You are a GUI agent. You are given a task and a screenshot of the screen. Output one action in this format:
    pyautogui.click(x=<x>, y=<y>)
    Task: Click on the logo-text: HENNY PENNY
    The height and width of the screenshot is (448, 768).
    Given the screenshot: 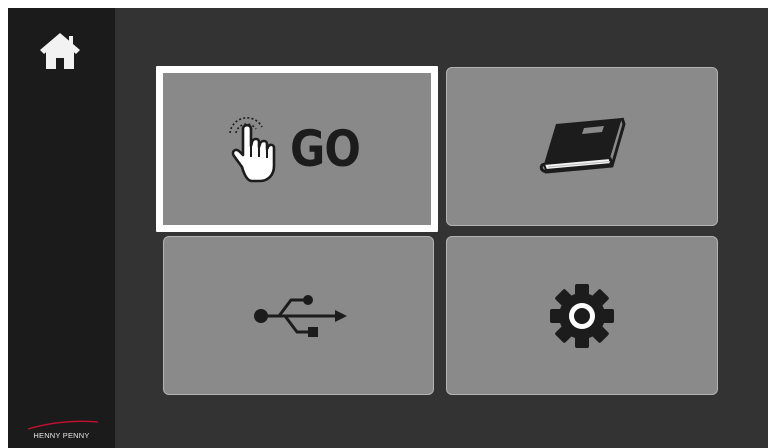 What is the action you would take?
    pyautogui.click(x=61, y=435)
    